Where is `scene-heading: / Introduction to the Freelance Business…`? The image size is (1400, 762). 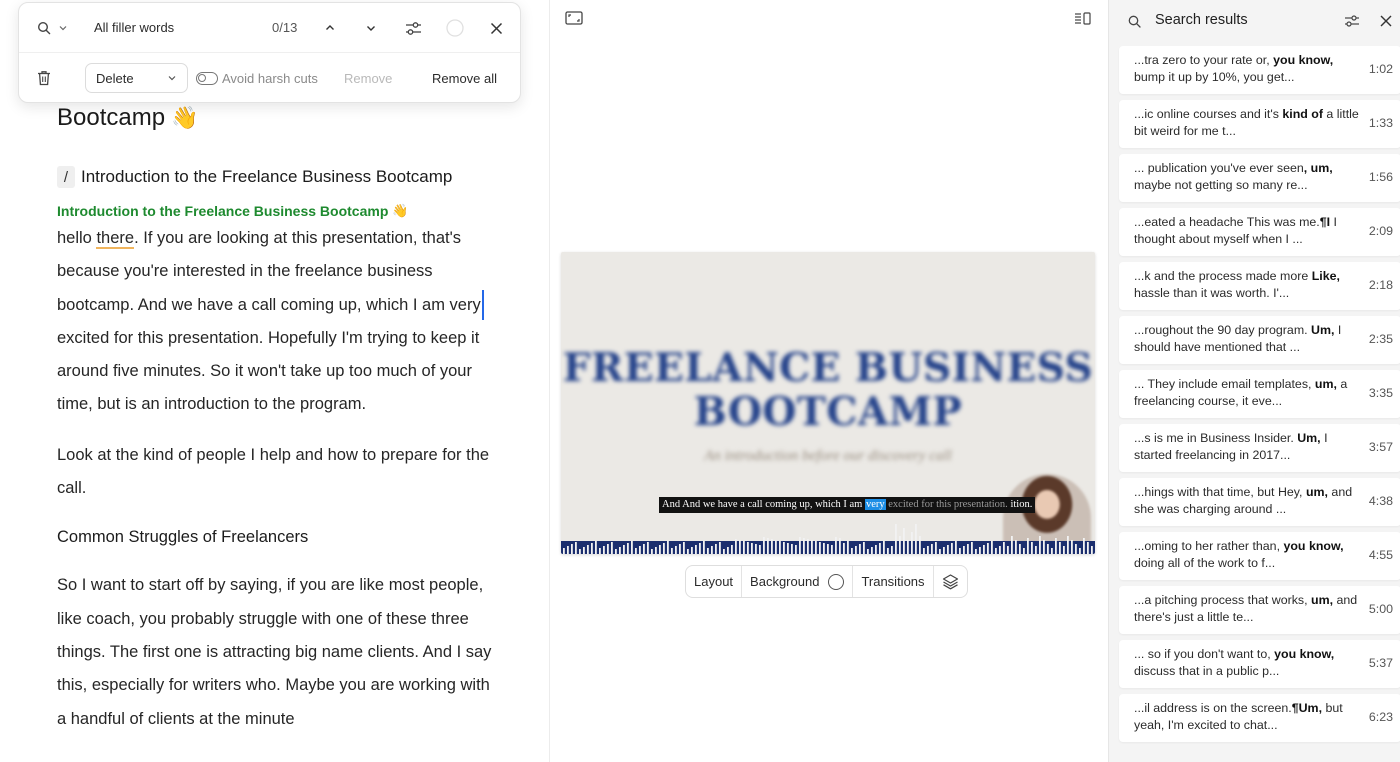
scene-heading: / Introduction to the Freelance Business… is located at coordinates (277, 177).